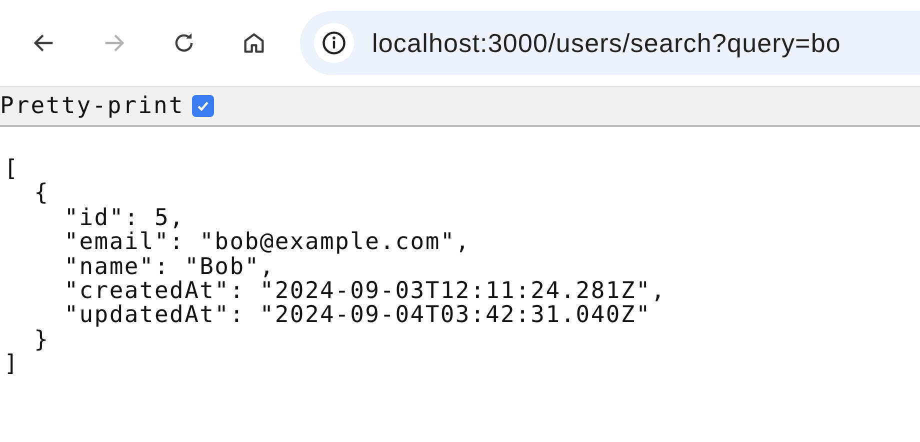 The width and height of the screenshot is (920, 442). What do you see at coordinates (357, 315) in the screenshot?
I see `json-line: "updatedAt": "2024-09-04T03:42:31.040Z"` at bounding box center [357, 315].